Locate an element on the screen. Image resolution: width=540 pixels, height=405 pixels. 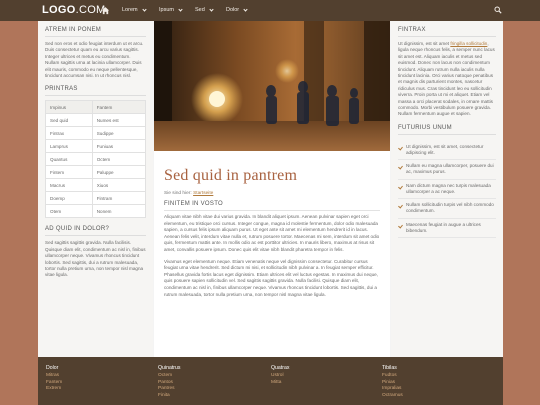
content-subheading: Finitem in vosto is located at coordinates (272, 206).